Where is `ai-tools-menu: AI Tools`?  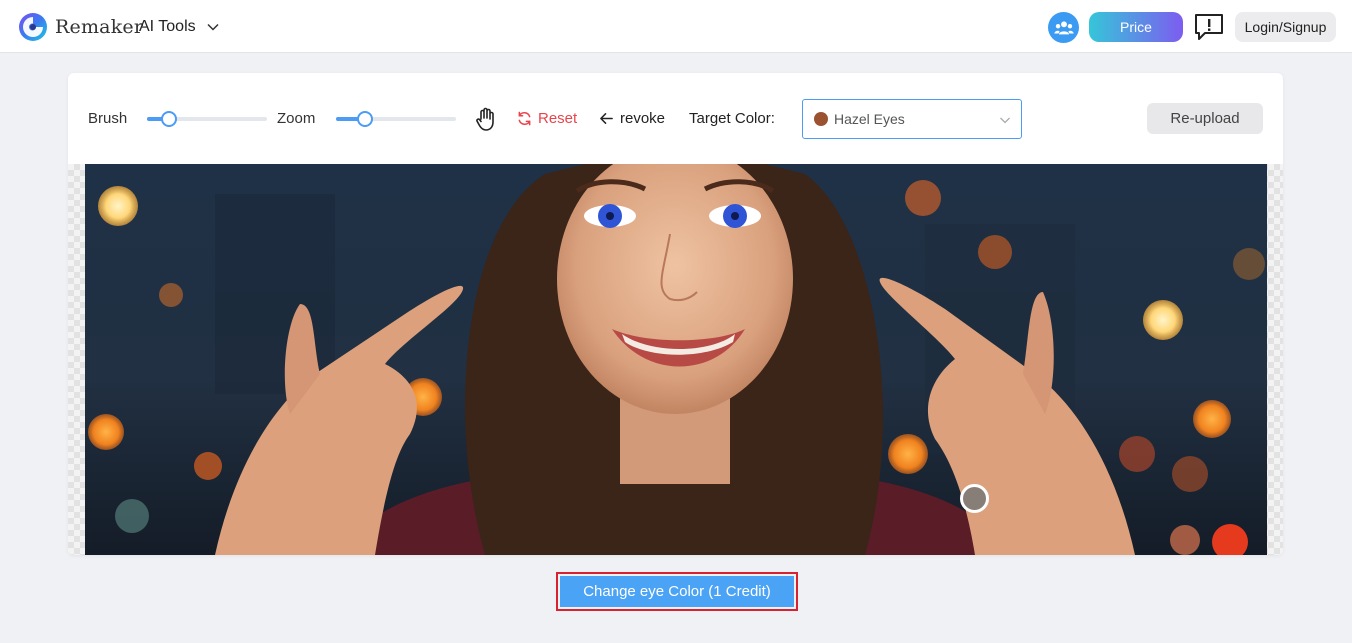 ai-tools-menu: AI Tools is located at coordinates (179, 27).